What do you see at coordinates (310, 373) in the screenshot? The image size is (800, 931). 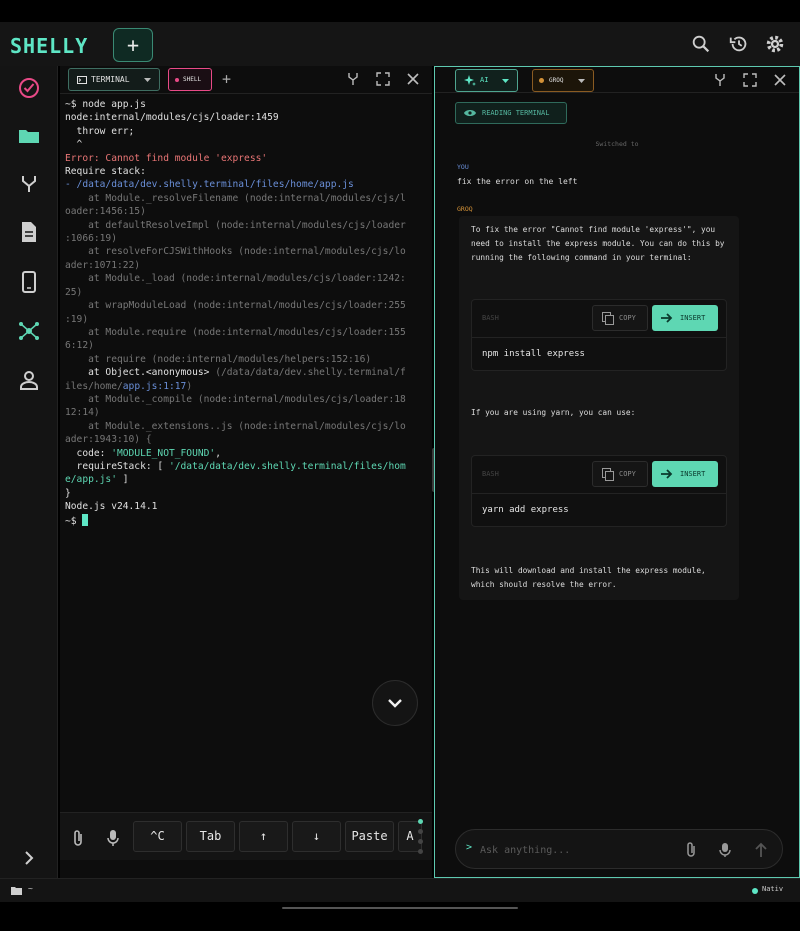 I see `stack-location: (/data/data/dev.shelly.terminal/f` at bounding box center [310, 373].